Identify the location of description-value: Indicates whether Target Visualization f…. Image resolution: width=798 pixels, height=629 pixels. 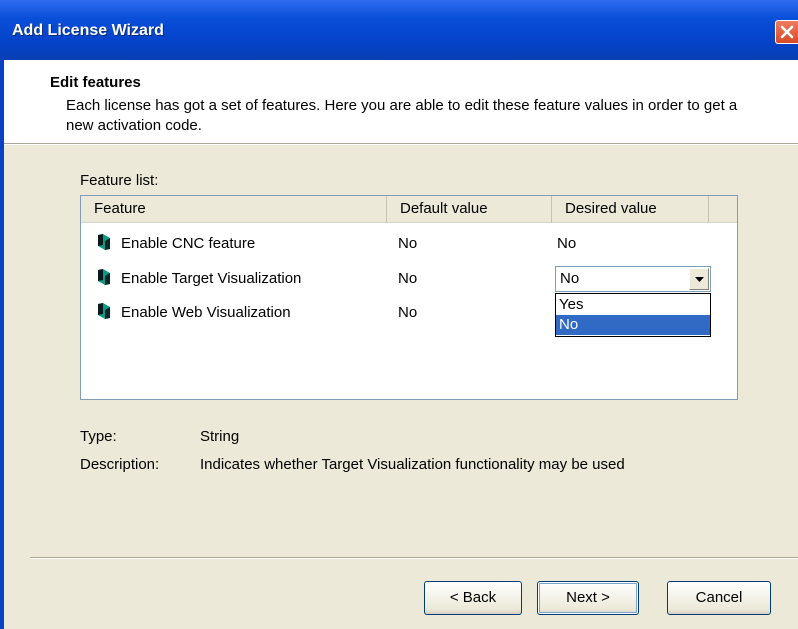
(412, 464).